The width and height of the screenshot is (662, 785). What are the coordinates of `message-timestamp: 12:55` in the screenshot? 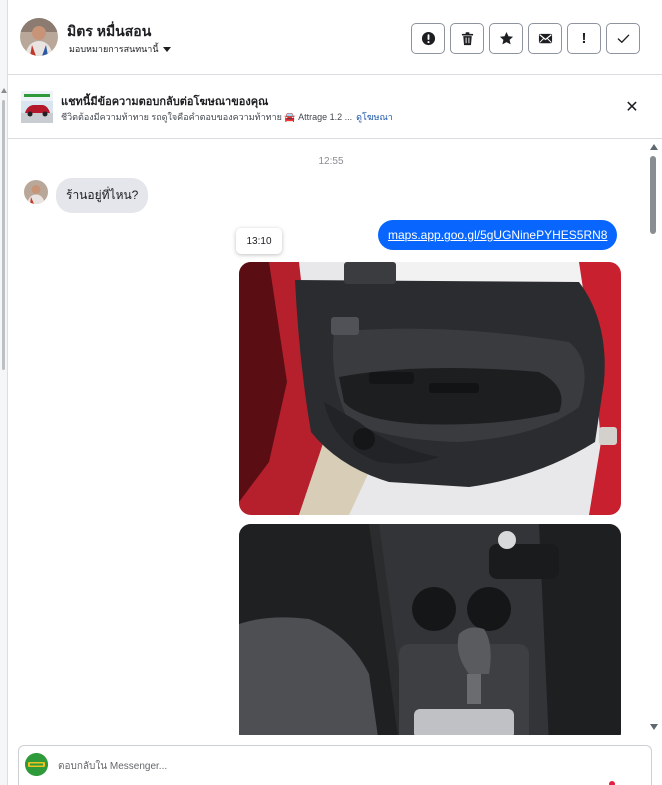 It's located at (331, 161).